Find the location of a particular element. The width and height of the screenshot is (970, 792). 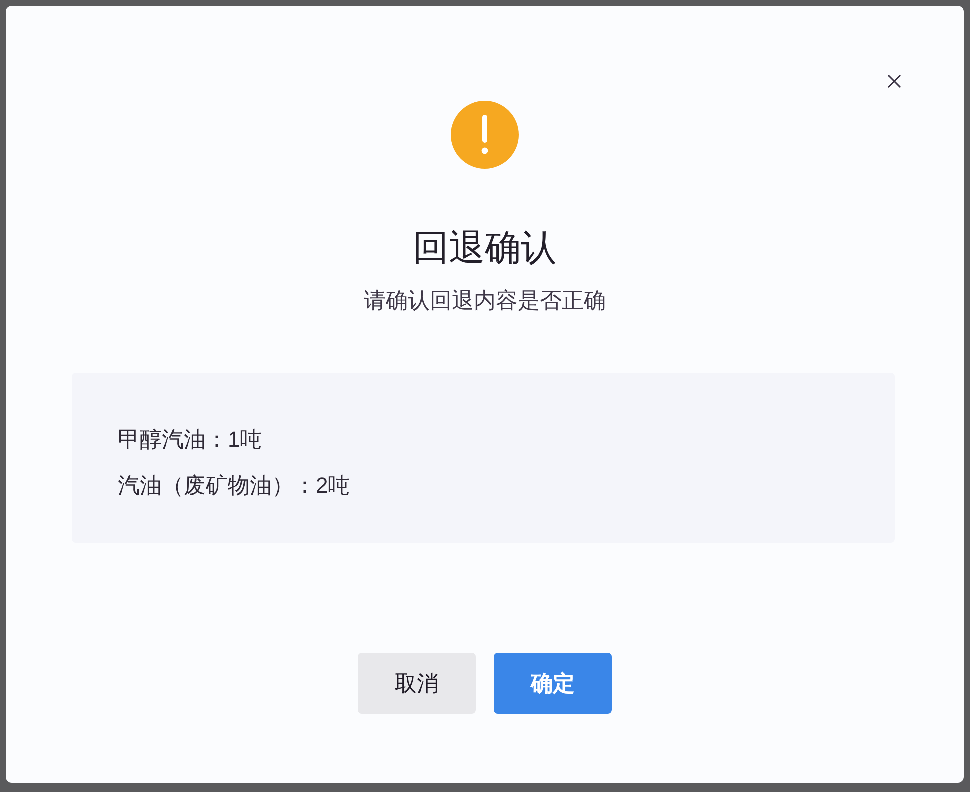

confirm-button: 确定 is located at coordinates (553, 683).